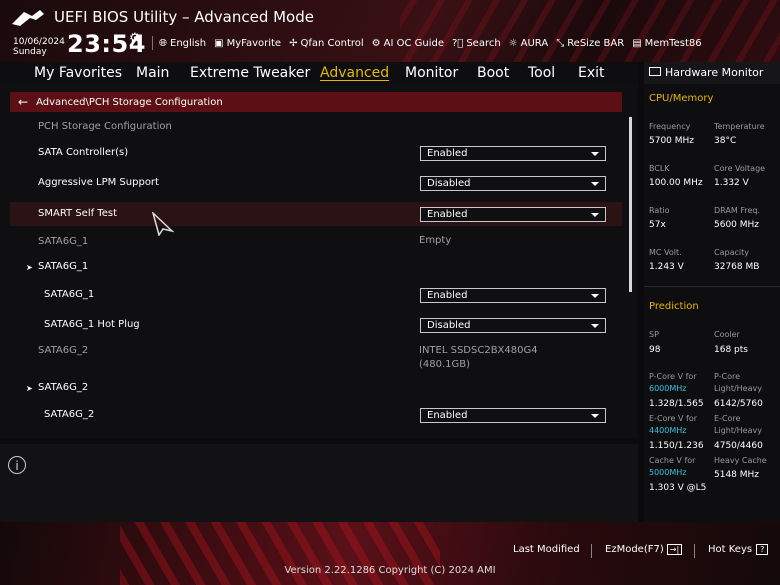 This screenshot has width=780, height=585. I want to click on smart-self-test-label: SMART Self Test, so click(77, 213).